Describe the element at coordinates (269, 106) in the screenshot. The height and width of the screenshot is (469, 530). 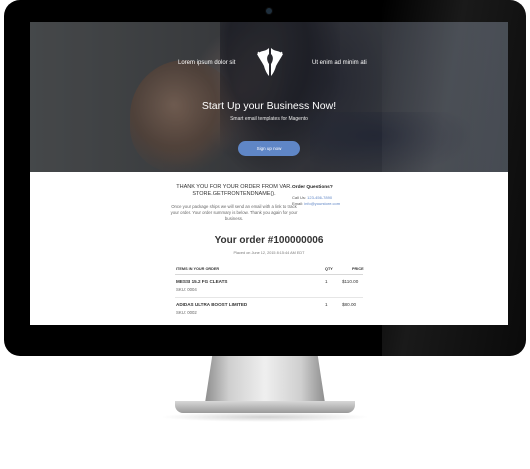
I see `hero-title: Start Up your Business Now!` at that location.